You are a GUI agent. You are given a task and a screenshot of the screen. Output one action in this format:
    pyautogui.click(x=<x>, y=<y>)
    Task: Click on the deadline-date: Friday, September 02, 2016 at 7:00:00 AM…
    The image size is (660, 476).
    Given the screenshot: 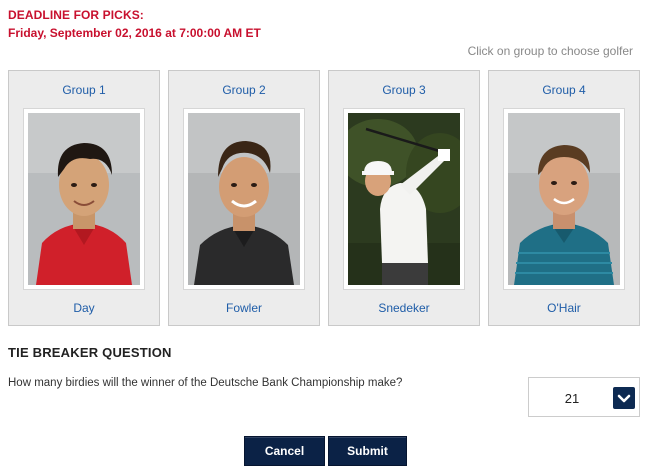 What is the action you would take?
    pyautogui.click(x=134, y=33)
    